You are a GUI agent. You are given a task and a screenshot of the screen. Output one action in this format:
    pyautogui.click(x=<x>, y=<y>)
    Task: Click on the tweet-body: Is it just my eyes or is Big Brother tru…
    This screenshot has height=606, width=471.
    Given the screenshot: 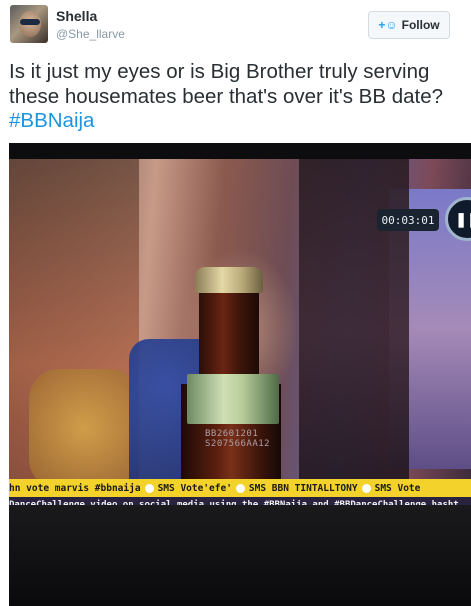 What is the action you would take?
    pyautogui.click(x=226, y=84)
    